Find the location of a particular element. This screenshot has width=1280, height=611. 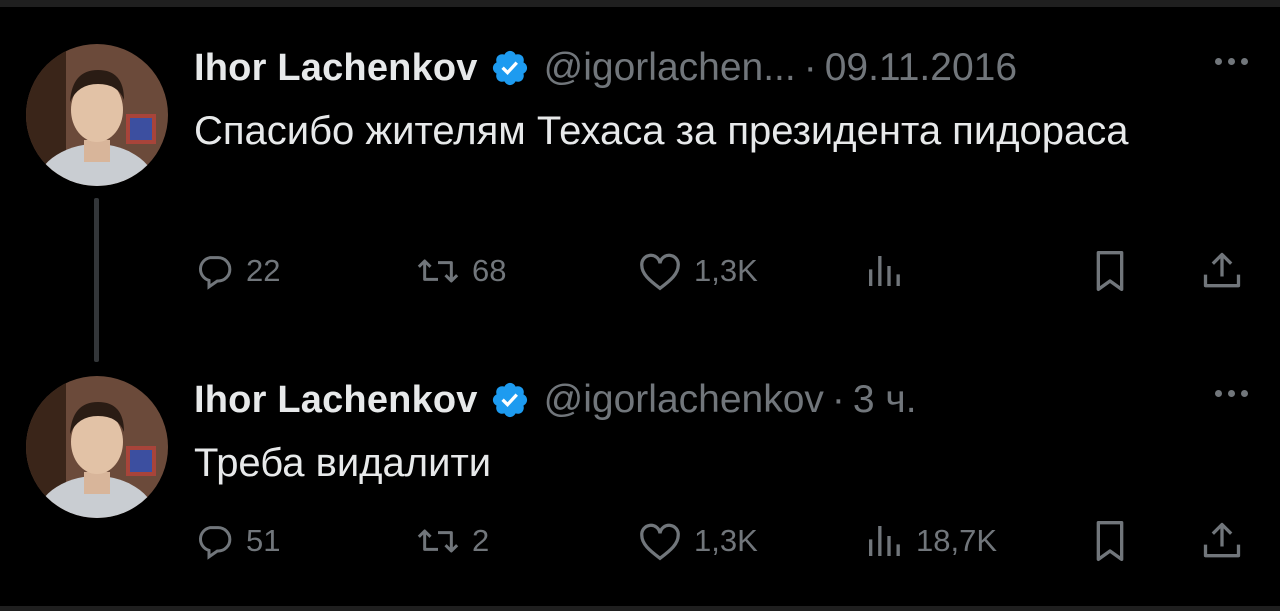

views-button is located at coordinates (890, 271).